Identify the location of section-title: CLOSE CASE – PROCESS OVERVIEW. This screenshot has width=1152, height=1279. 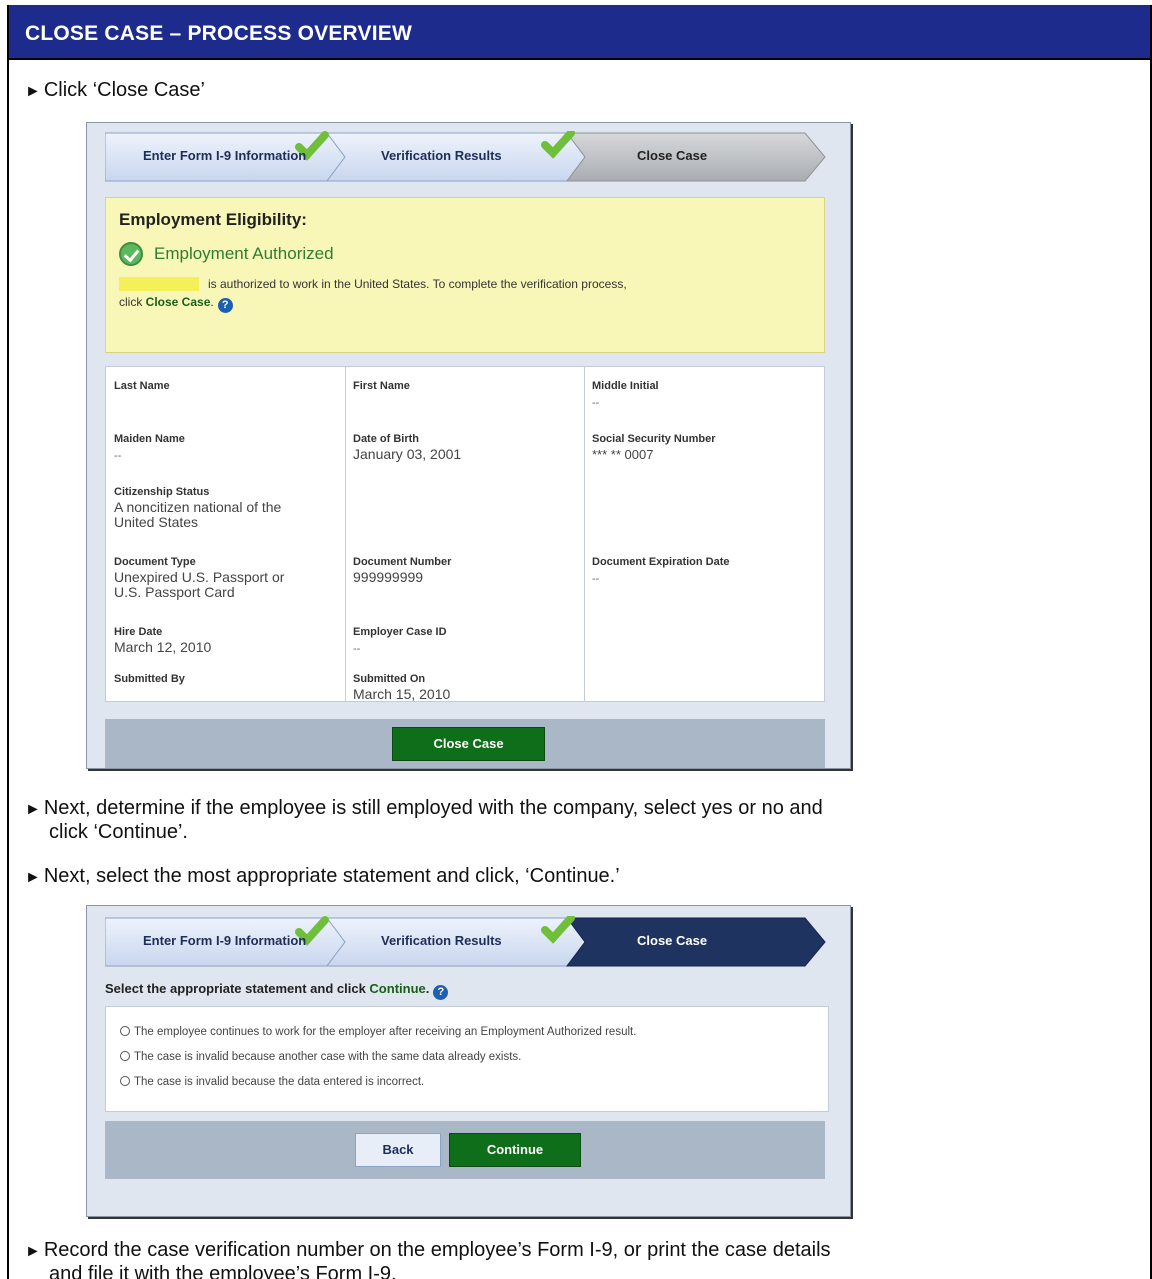
(218, 33).